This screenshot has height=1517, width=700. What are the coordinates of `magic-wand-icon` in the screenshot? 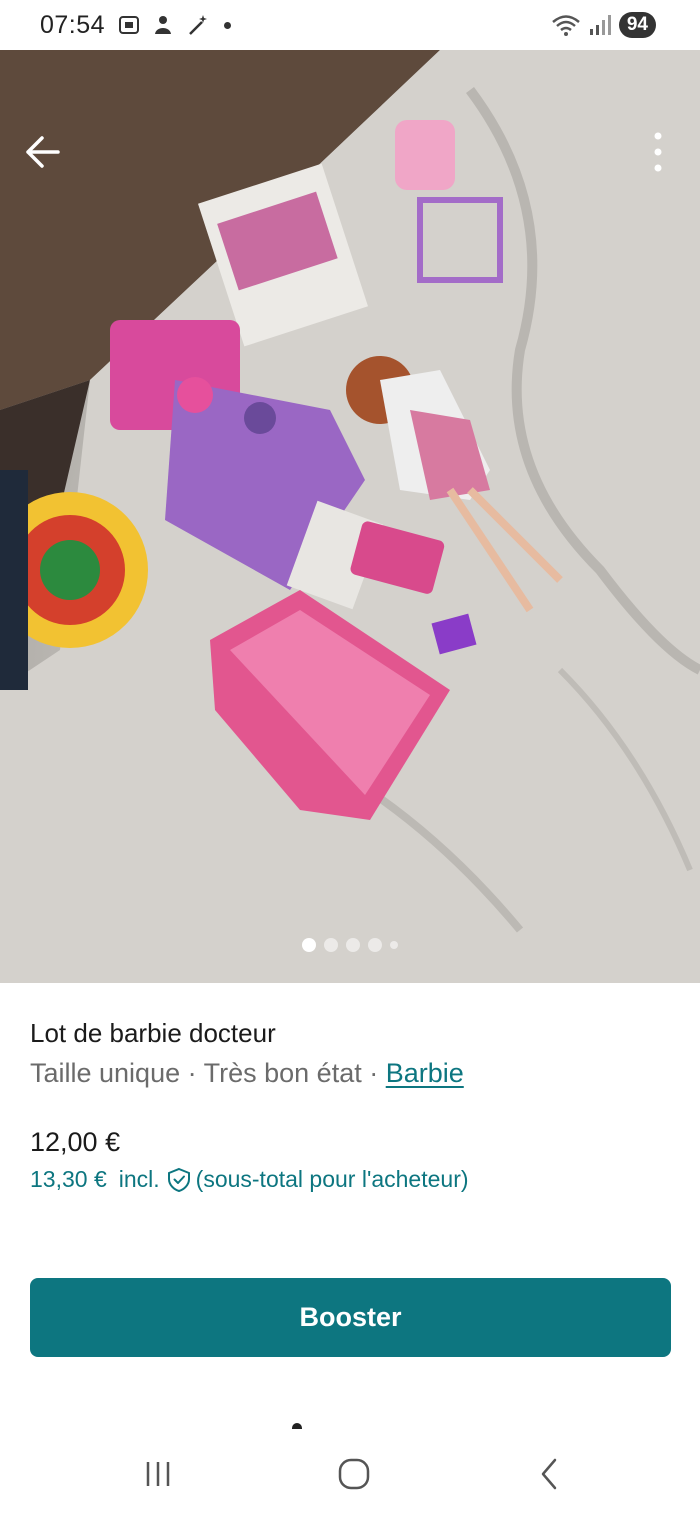 It's located at (198, 25).